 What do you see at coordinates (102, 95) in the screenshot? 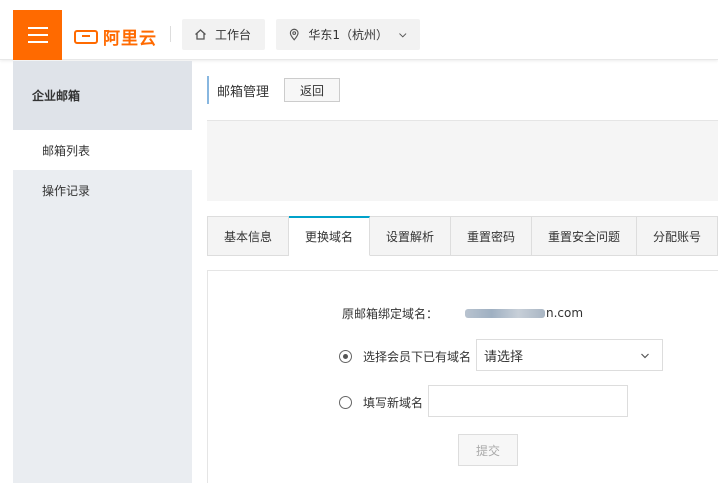
I see `sidebar-title: 企业邮箱` at bounding box center [102, 95].